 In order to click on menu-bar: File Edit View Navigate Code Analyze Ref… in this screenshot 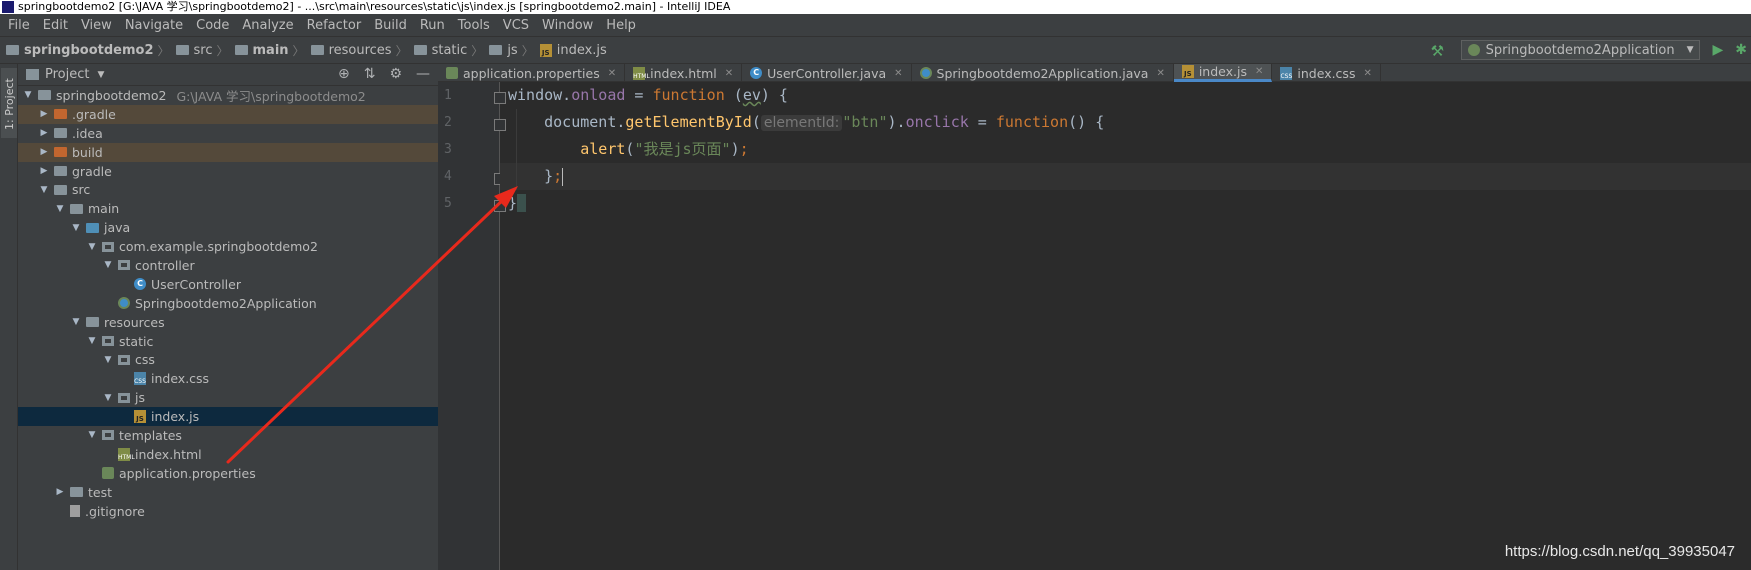, I will do `click(875, 25)`.